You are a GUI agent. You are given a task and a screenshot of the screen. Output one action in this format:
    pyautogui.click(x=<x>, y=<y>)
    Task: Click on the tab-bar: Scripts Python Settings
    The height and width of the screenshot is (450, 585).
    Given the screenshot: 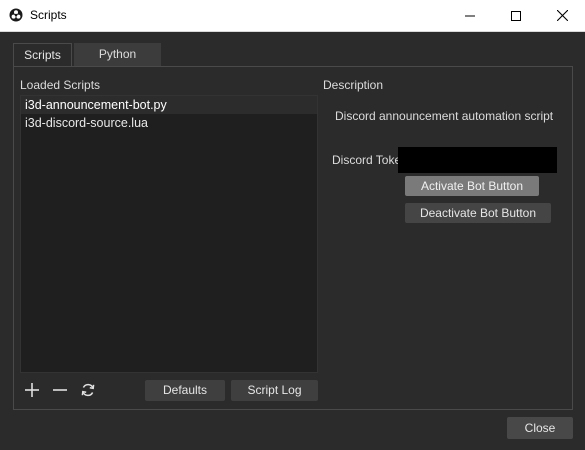 What is the action you would take?
    pyautogui.click(x=87, y=63)
    